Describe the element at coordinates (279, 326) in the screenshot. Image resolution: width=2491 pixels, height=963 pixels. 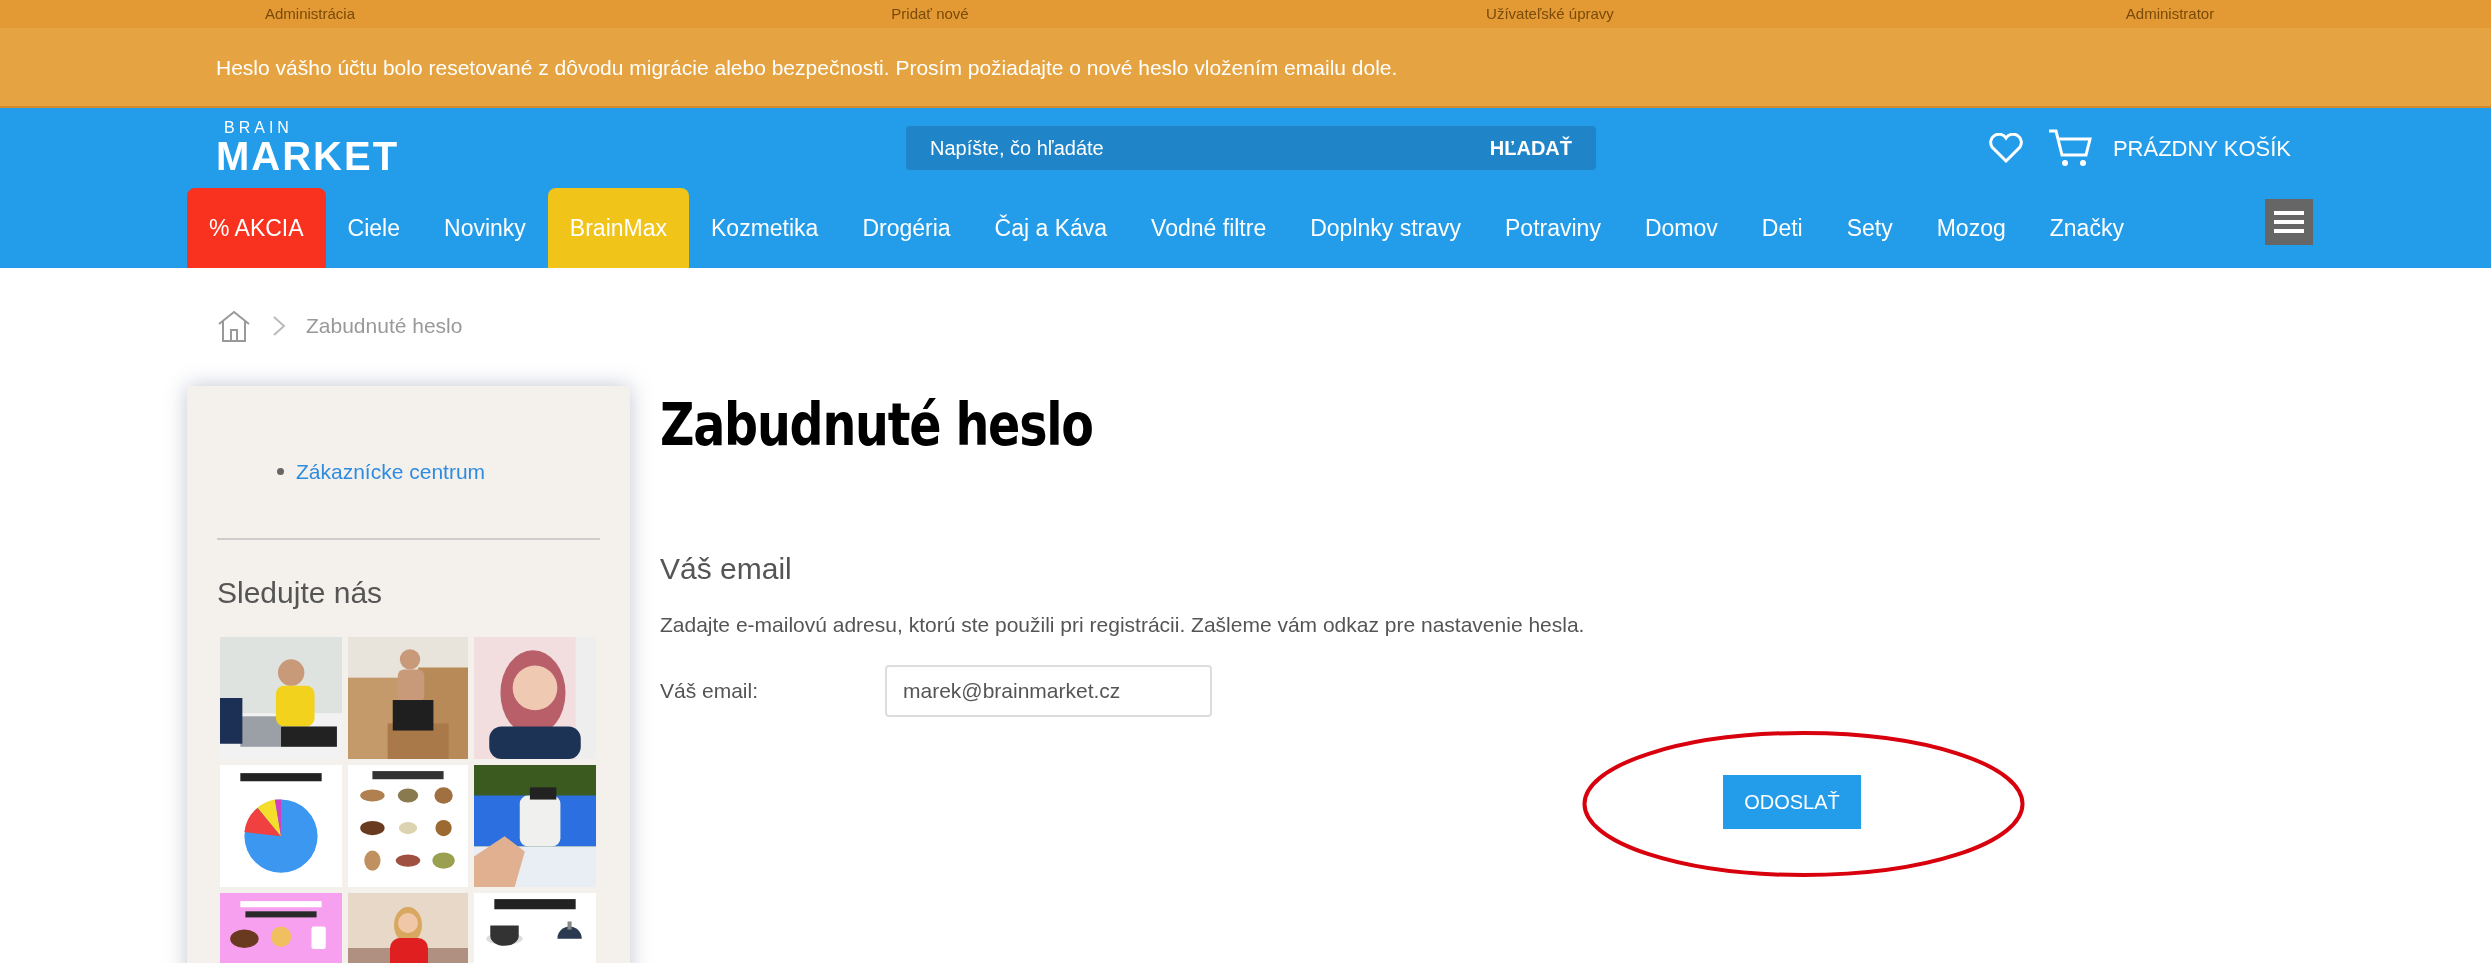
I see `chevron-icon` at that location.